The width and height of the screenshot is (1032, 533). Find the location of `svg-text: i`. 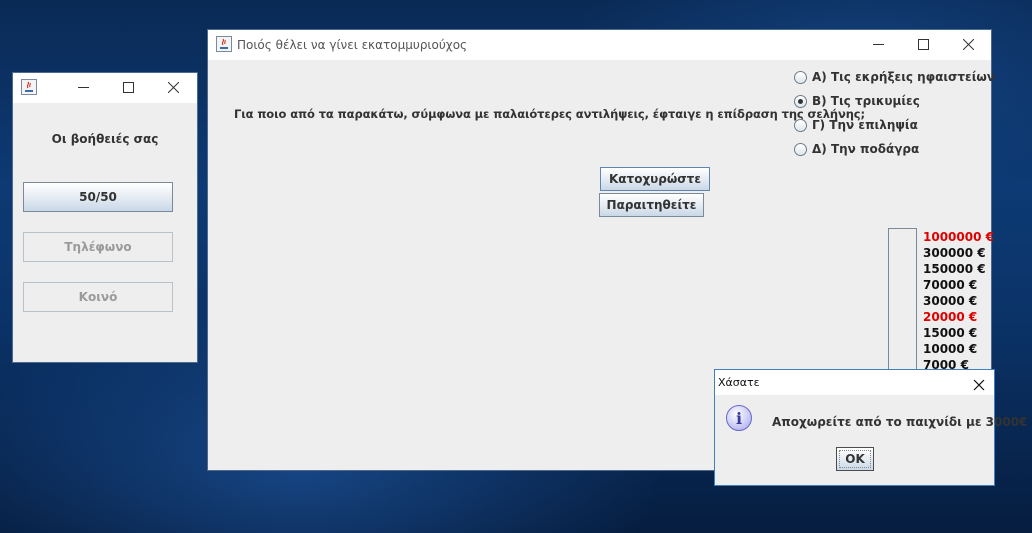

svg-text: i is located at coordinates (739, 418).